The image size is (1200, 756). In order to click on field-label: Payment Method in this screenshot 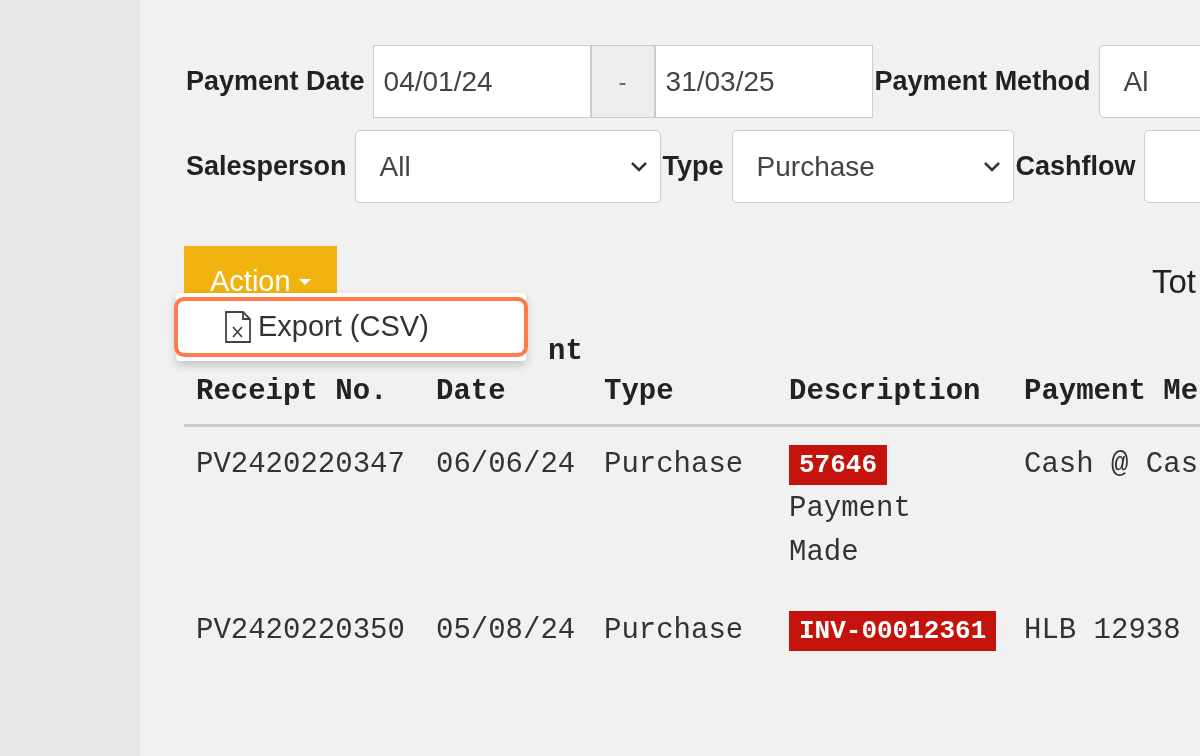, I will do `click(982, 82)`.